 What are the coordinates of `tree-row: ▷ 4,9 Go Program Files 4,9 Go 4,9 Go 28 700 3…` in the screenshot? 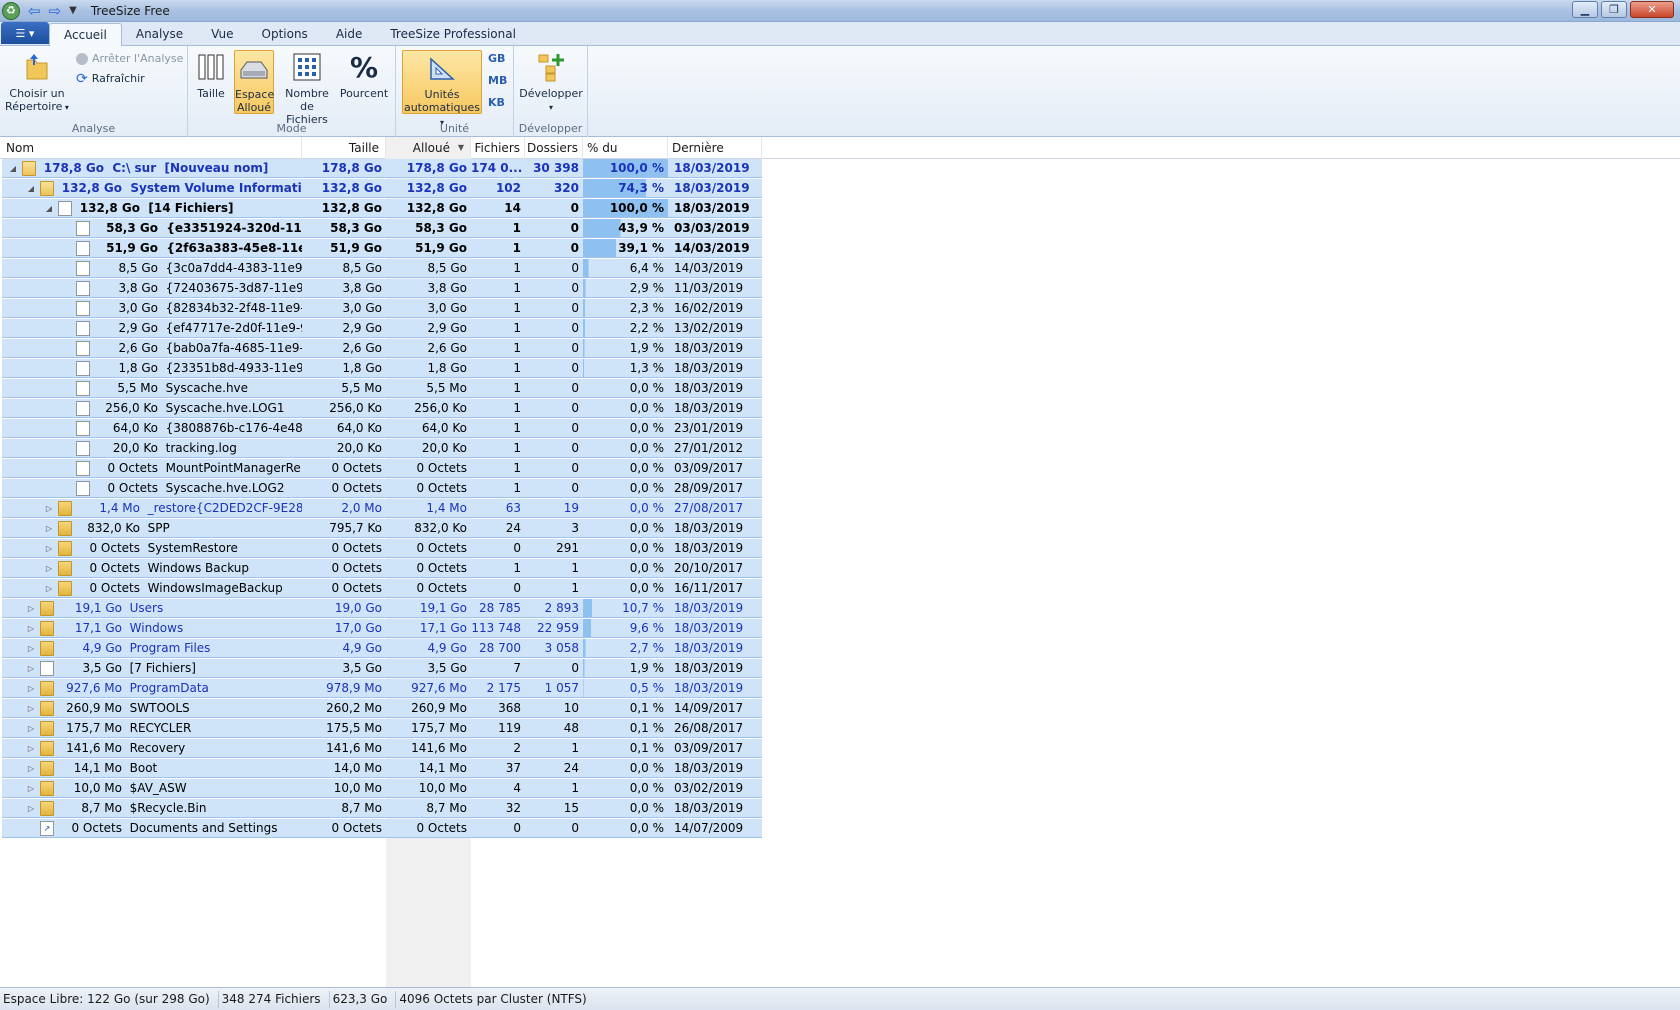 It's located at (382, 649).